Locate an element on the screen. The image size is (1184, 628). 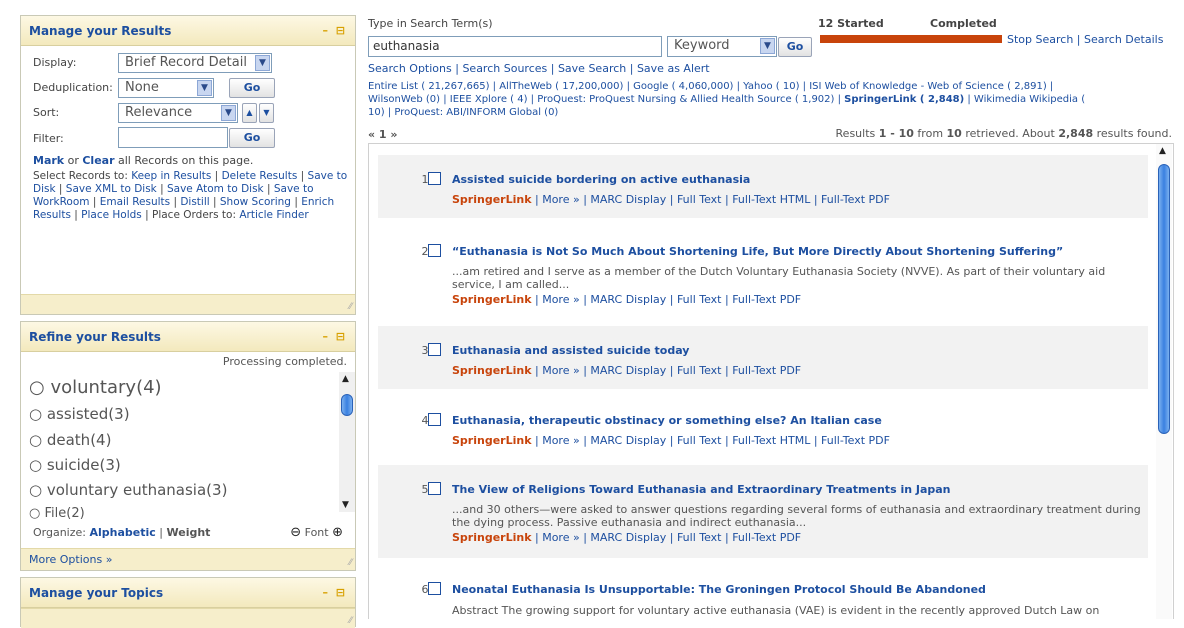
sort-ascending-icon: ▲ is located at coordinates (249, 113).